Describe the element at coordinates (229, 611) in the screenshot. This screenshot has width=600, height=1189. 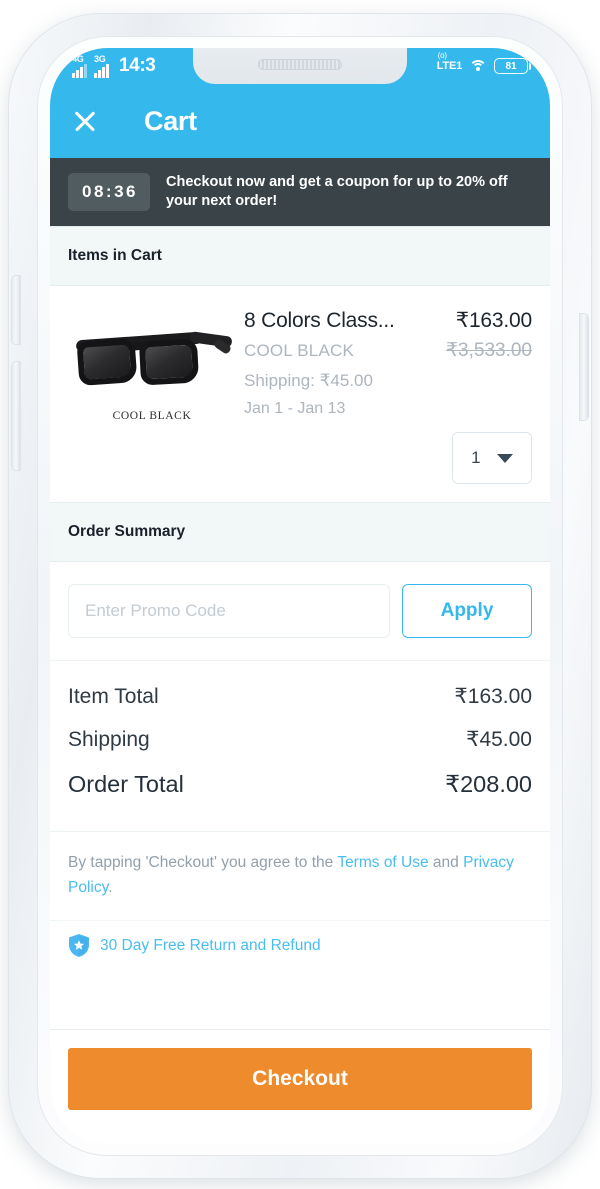
I see `promo-code-input` at that location.